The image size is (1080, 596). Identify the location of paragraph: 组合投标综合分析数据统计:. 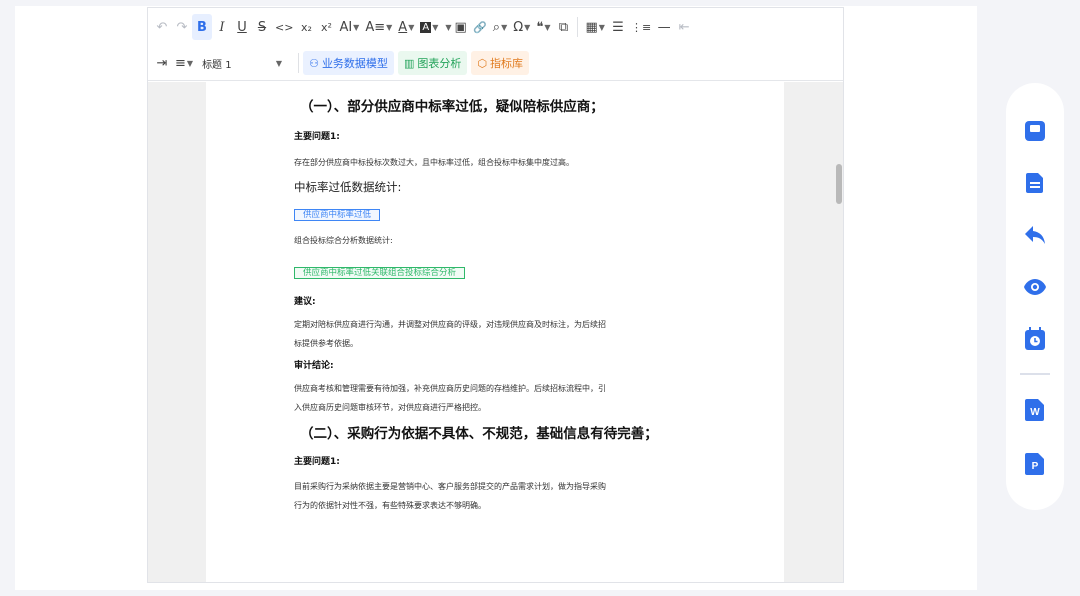
(343, 240).